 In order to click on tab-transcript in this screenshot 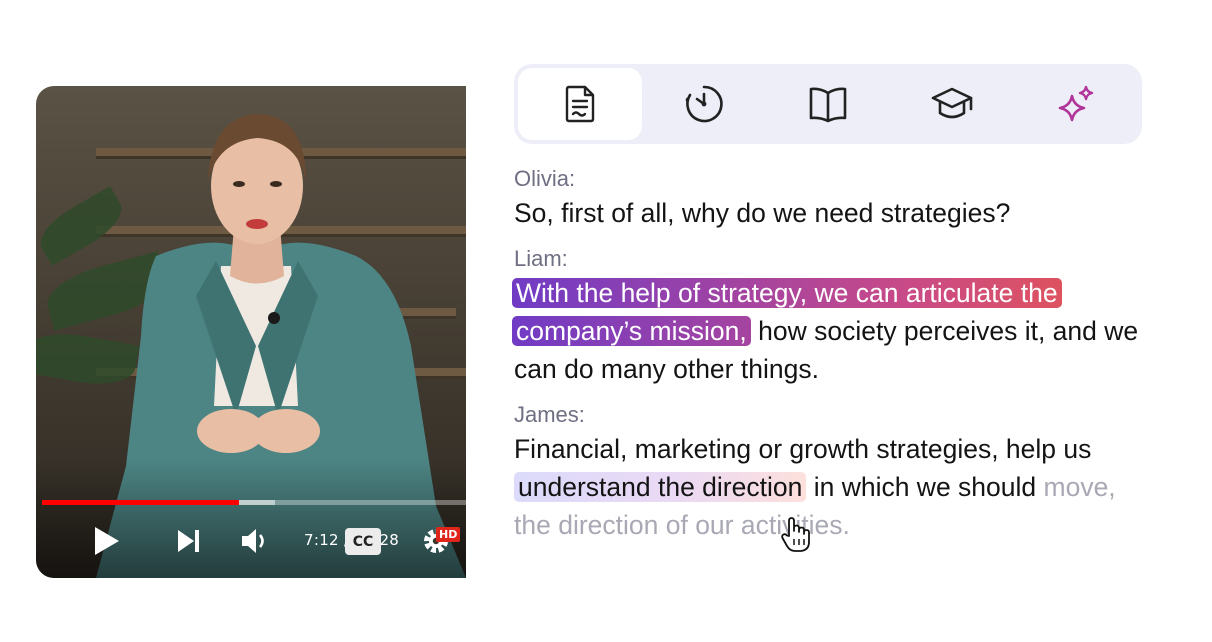, I will do `click(580, 104)`.